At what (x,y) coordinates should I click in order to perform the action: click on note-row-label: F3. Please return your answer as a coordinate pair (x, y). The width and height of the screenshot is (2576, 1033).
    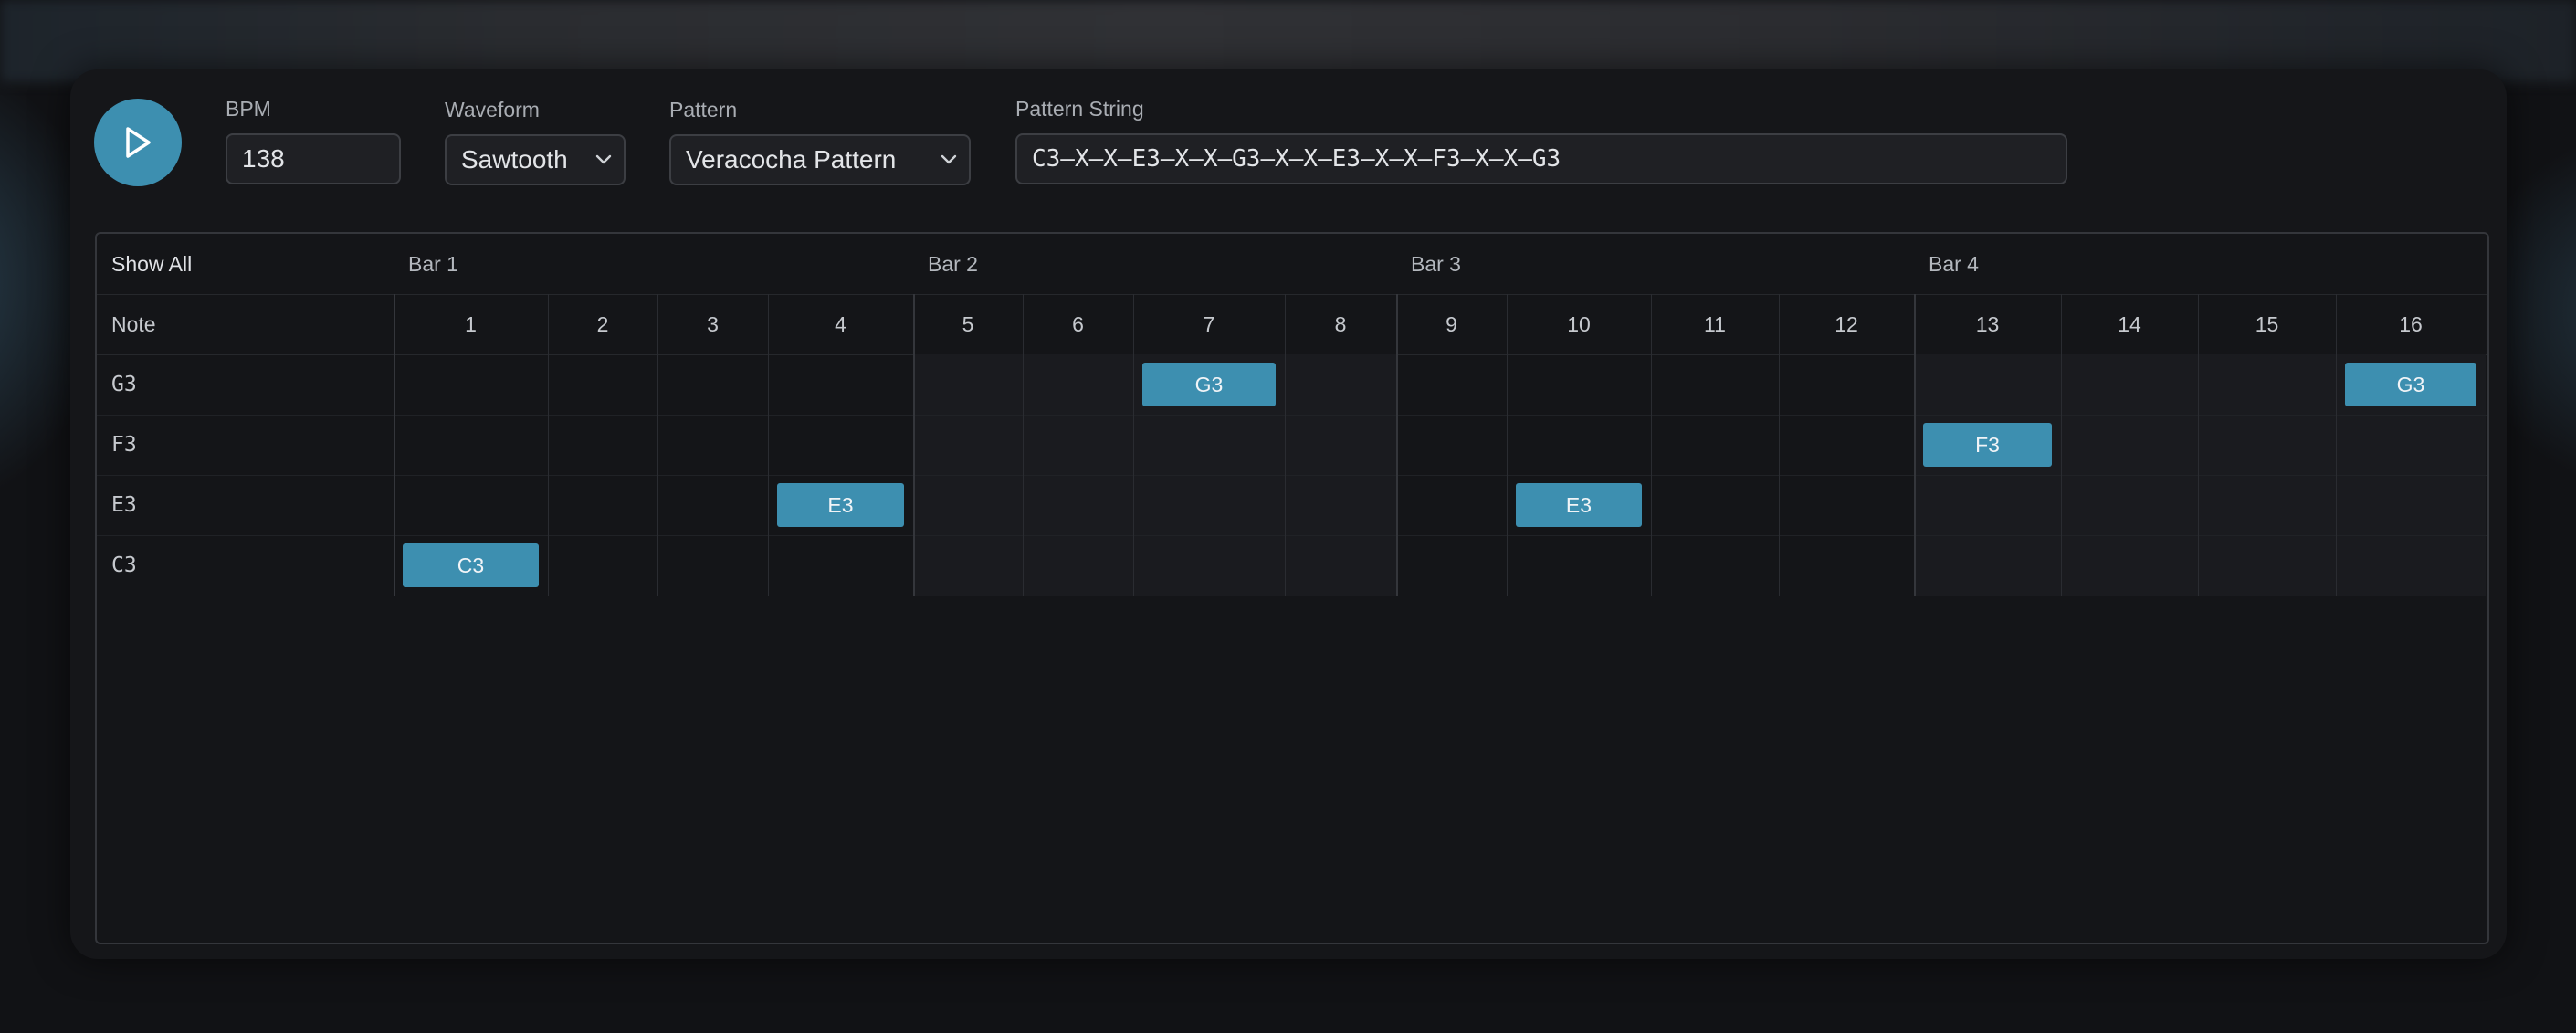
    Looking at the image, I should click on (124, 445).